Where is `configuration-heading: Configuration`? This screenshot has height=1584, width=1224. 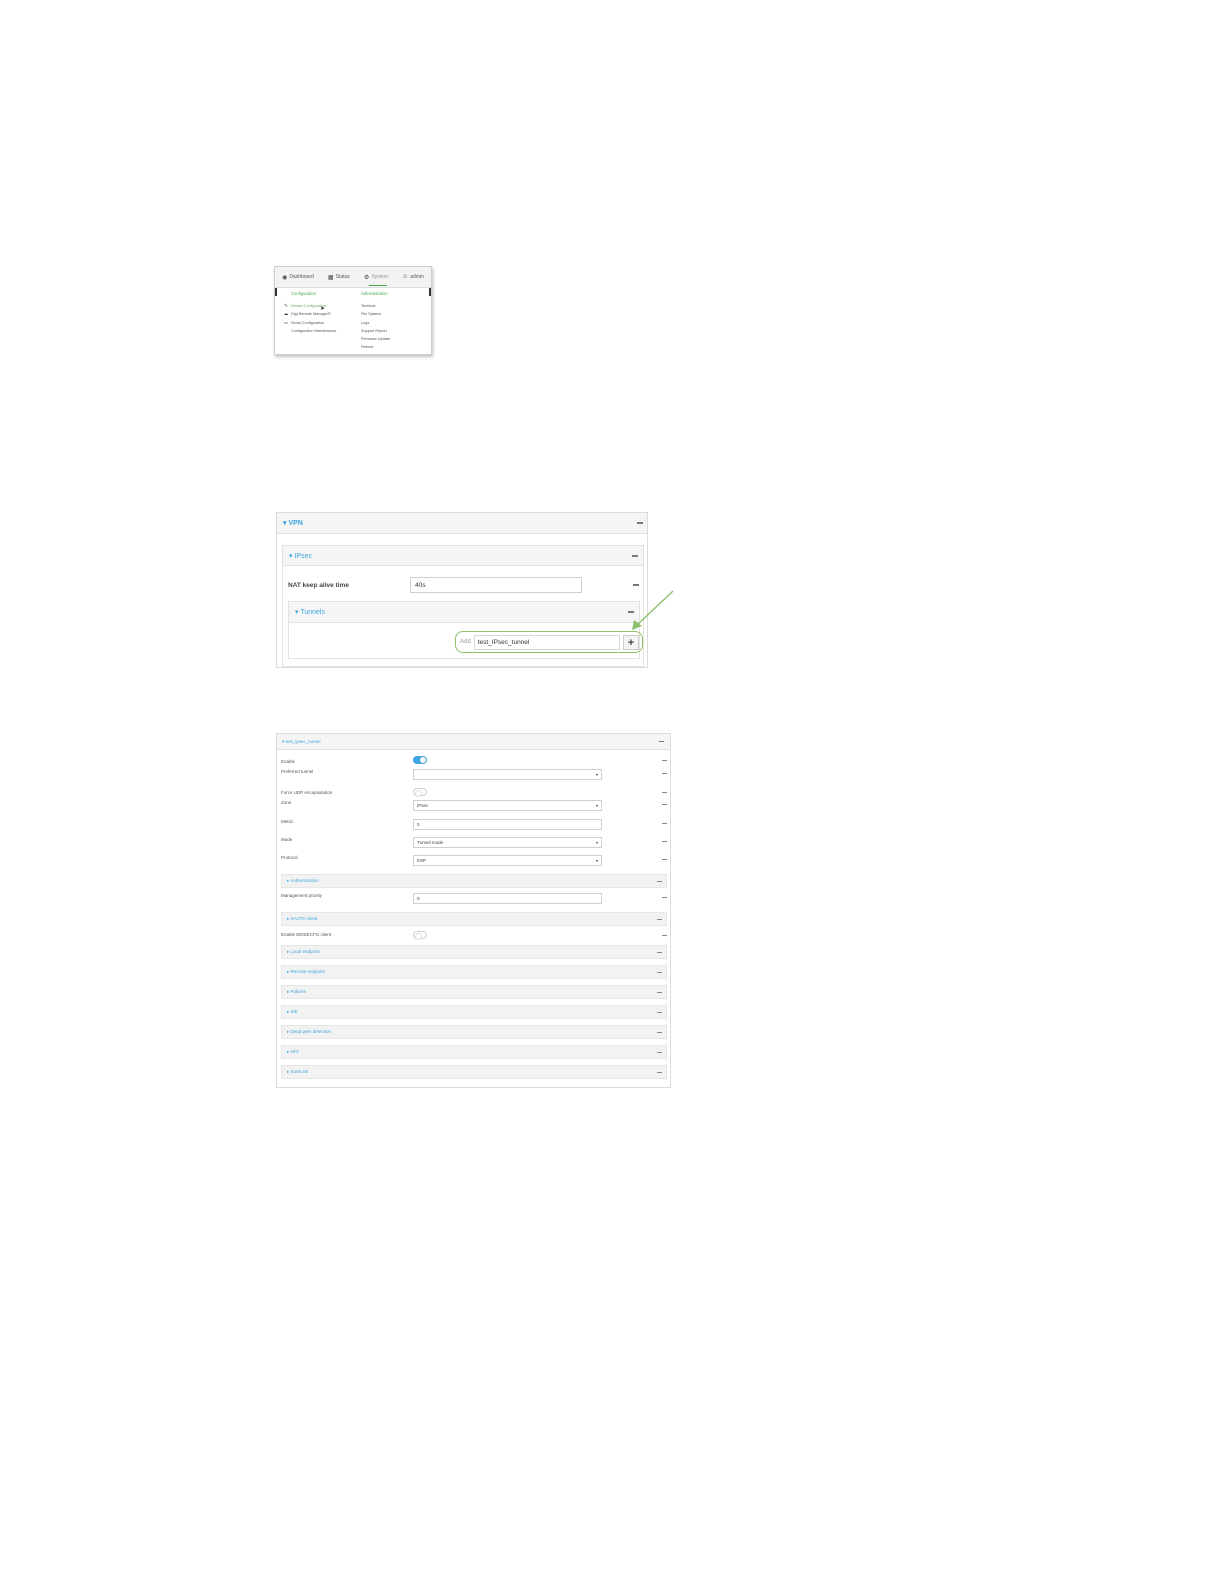
configuration-heading: Configuration is located at coordinates (303, 293).